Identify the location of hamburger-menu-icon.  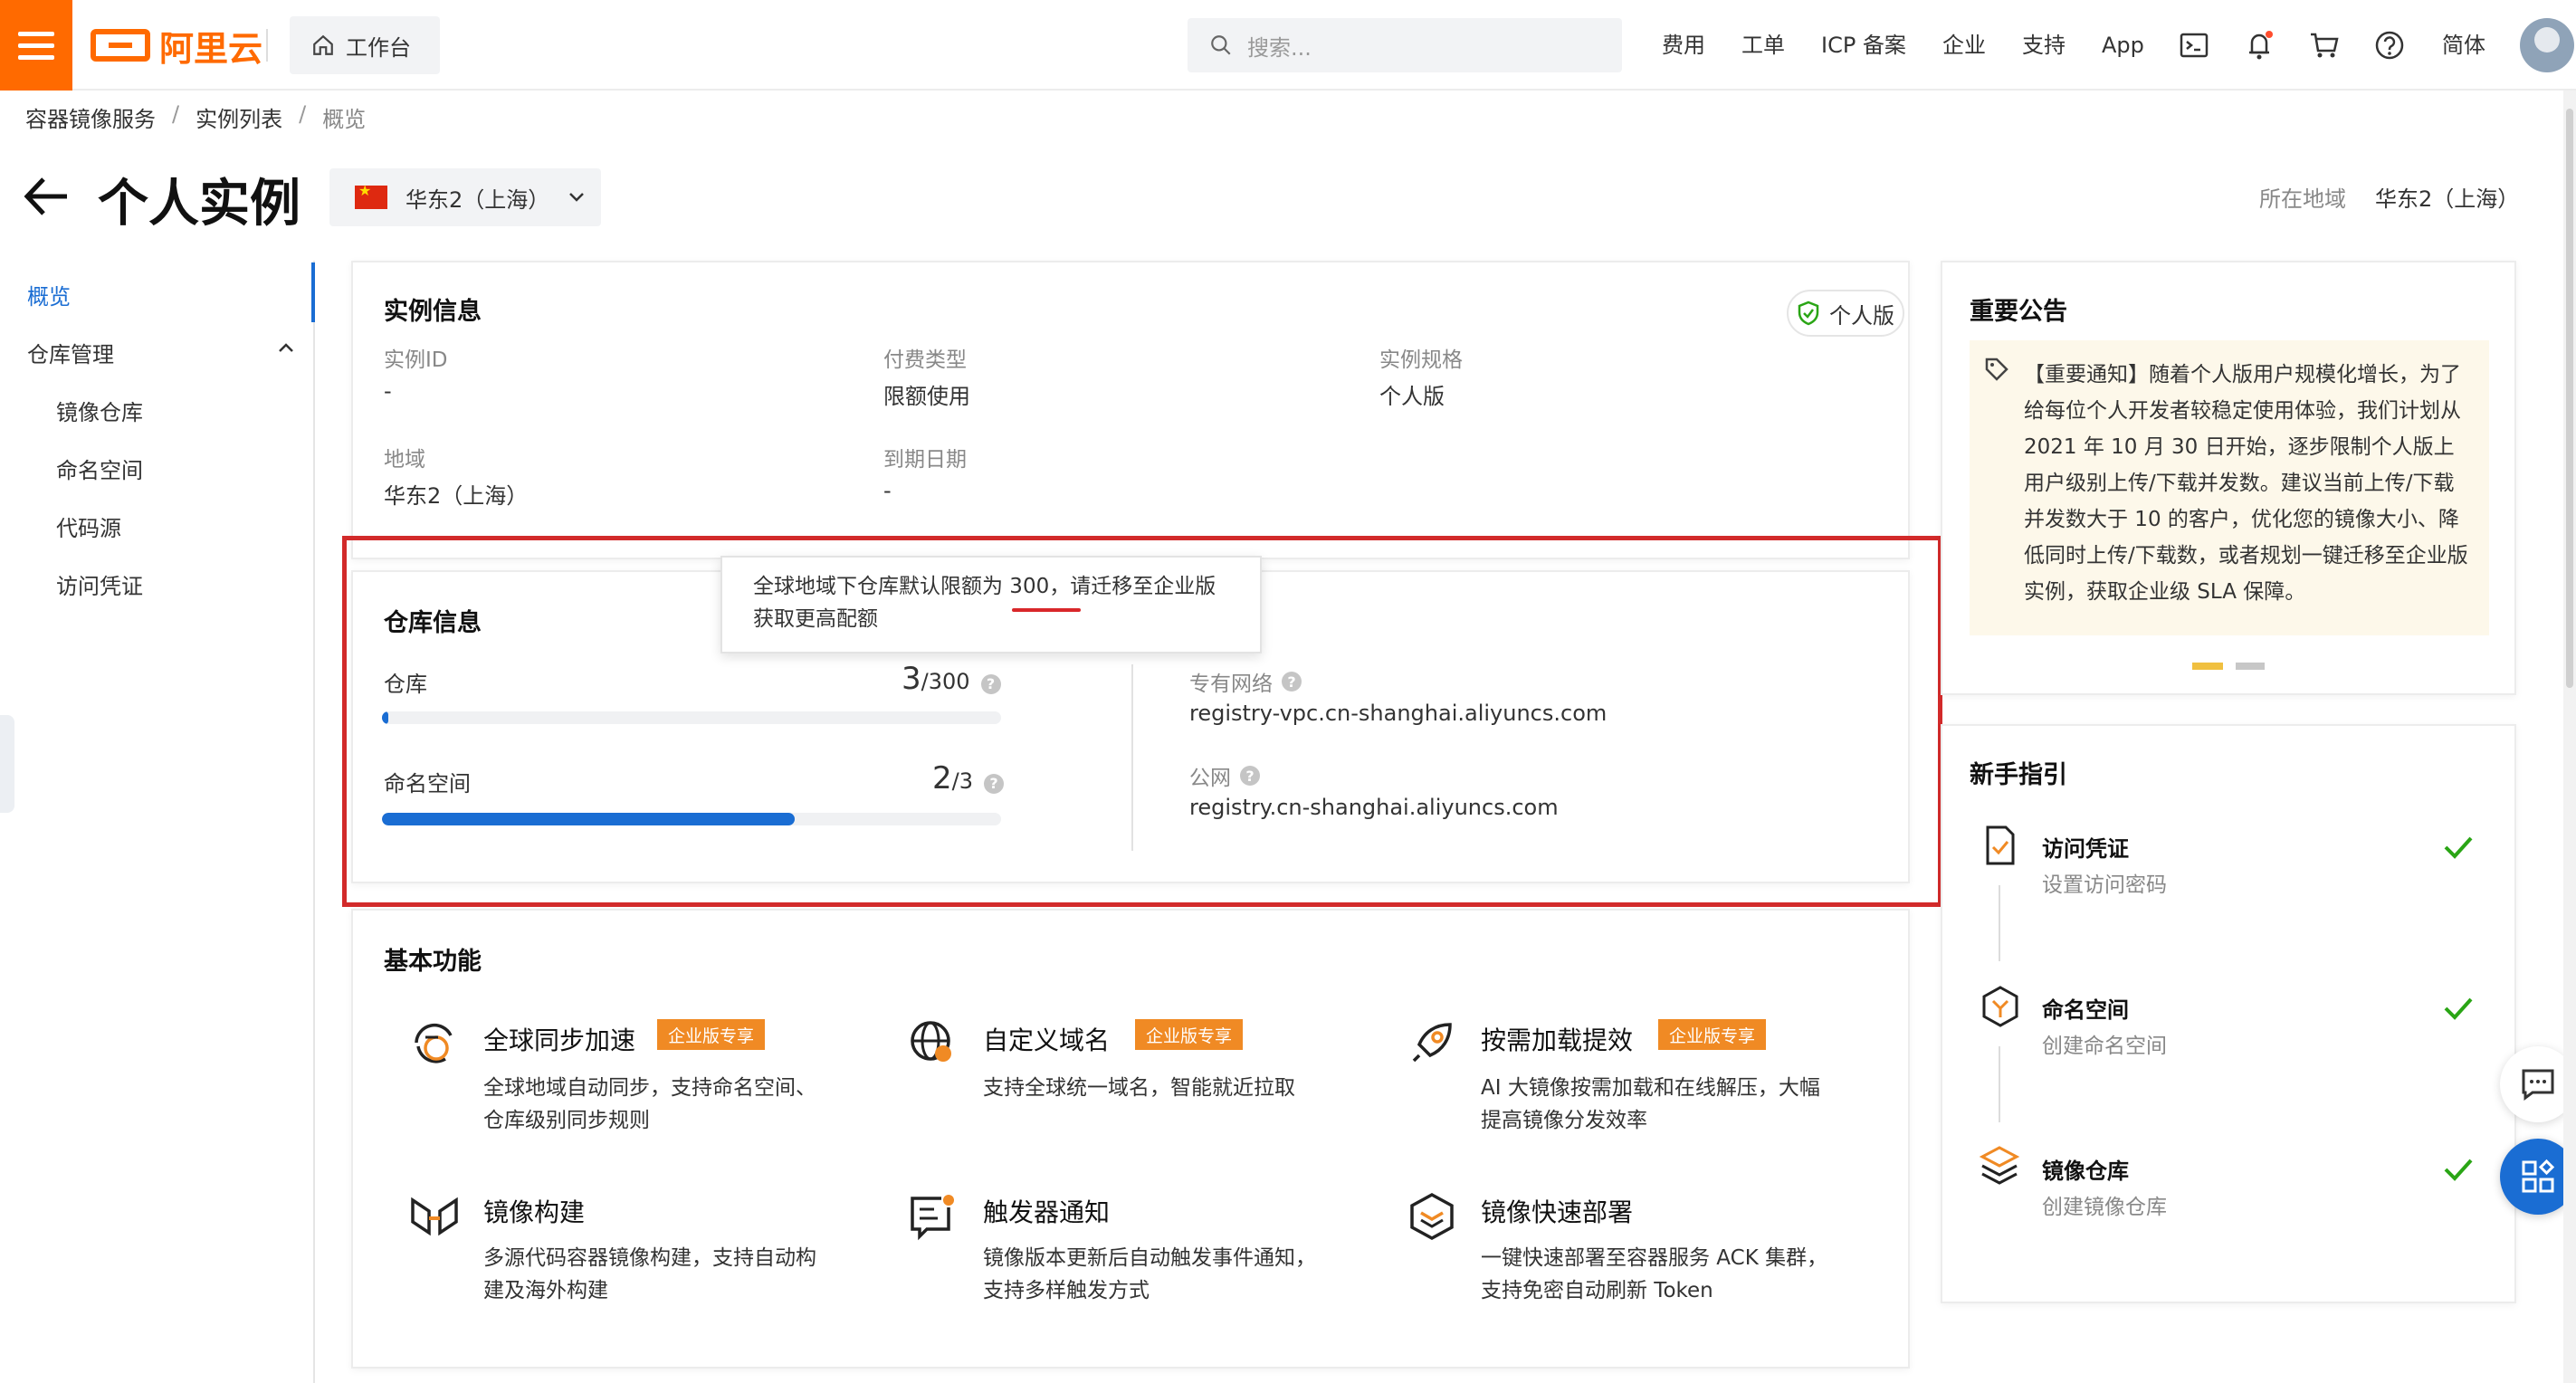
(36, 45).